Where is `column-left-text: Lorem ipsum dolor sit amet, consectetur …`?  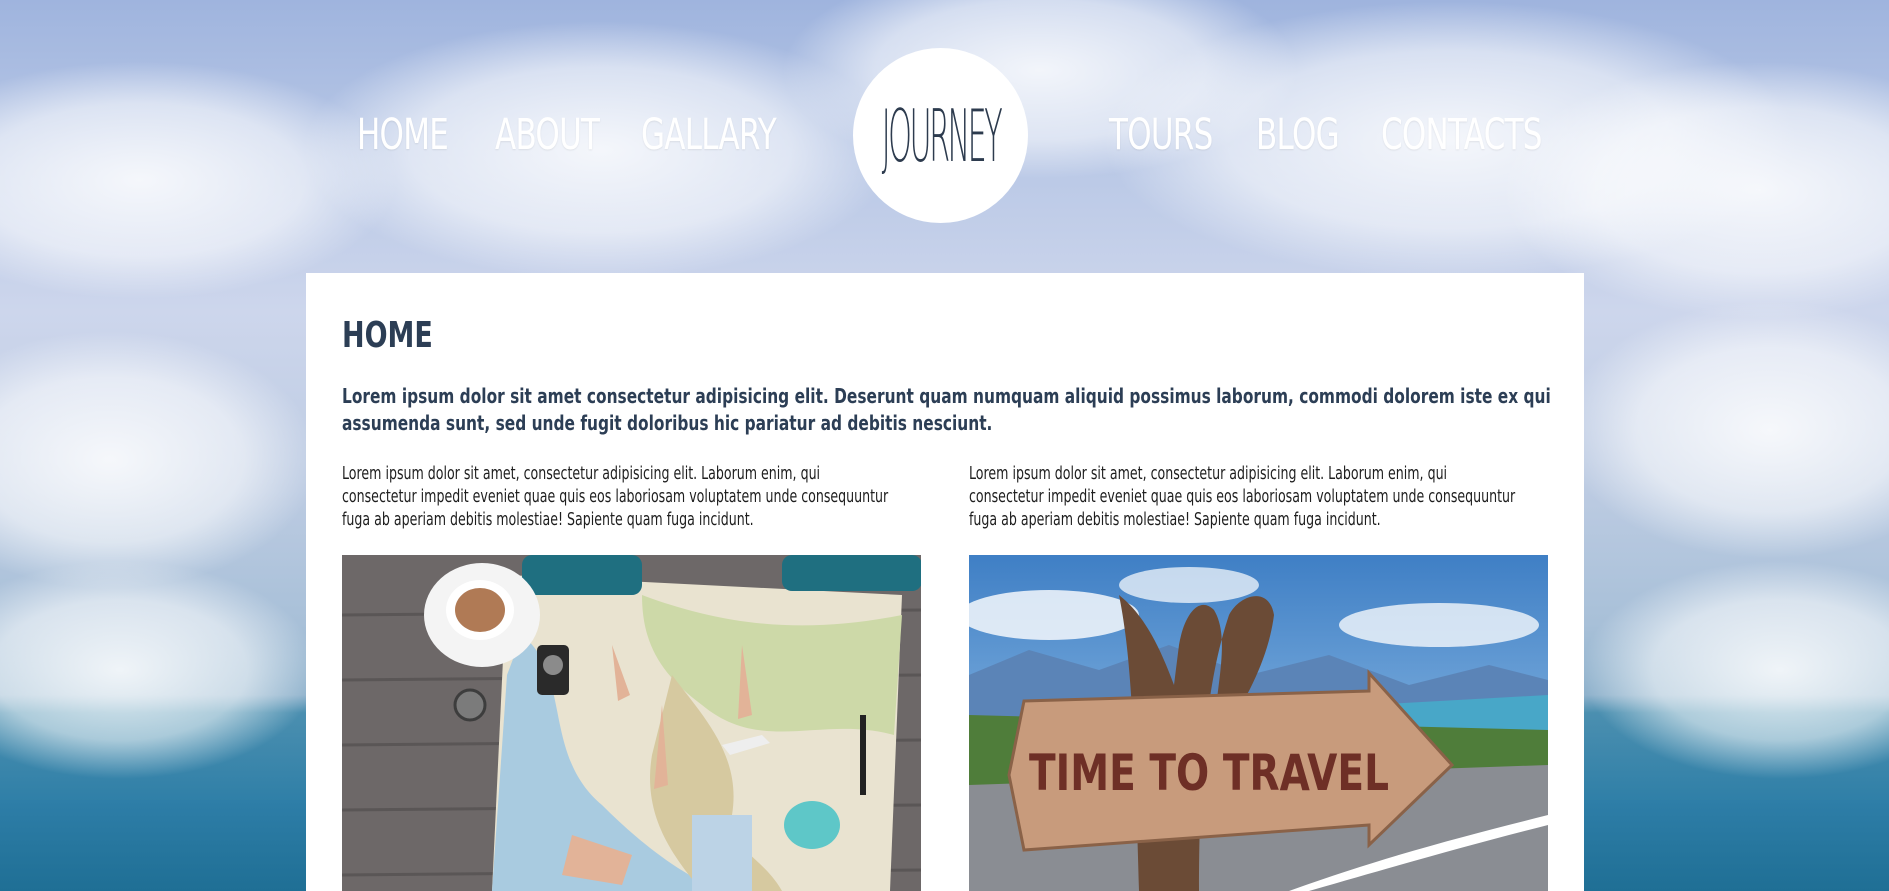 column-left-text: Lorem ipsum dolor sit amet, consectetur … is located at coordinates (615, 497).